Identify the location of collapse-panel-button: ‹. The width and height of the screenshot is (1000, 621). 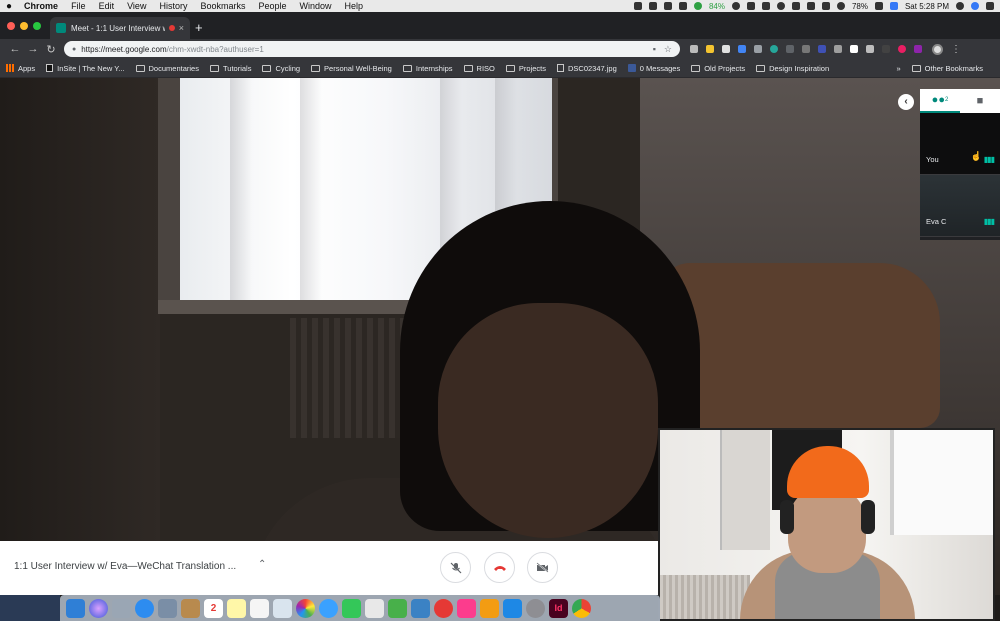
(906, 102).